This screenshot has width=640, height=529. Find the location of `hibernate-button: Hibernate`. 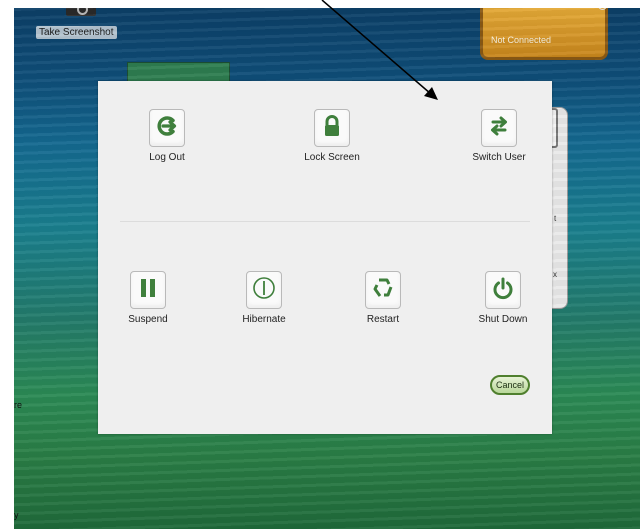

hibernate-button: Hibernate is located at coordinates (264, 298).